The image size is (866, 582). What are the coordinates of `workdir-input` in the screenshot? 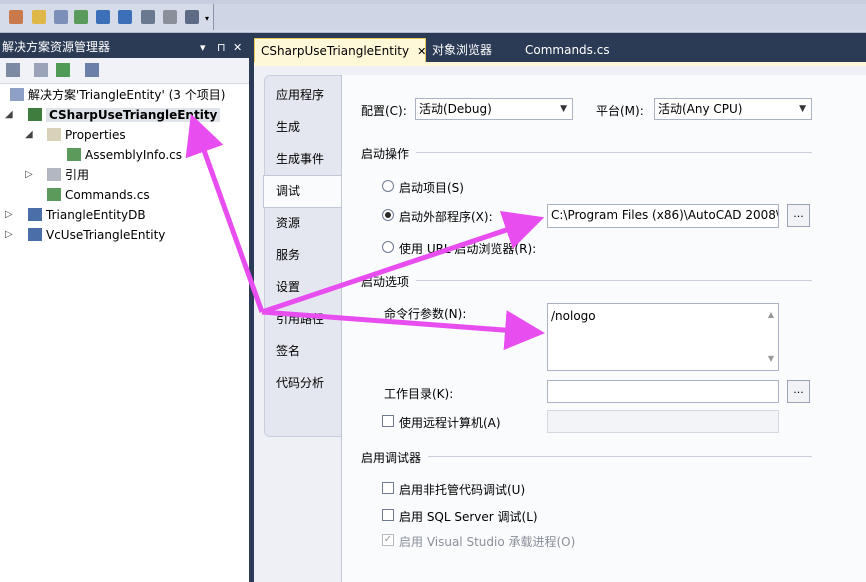 It's located at (663, 391).